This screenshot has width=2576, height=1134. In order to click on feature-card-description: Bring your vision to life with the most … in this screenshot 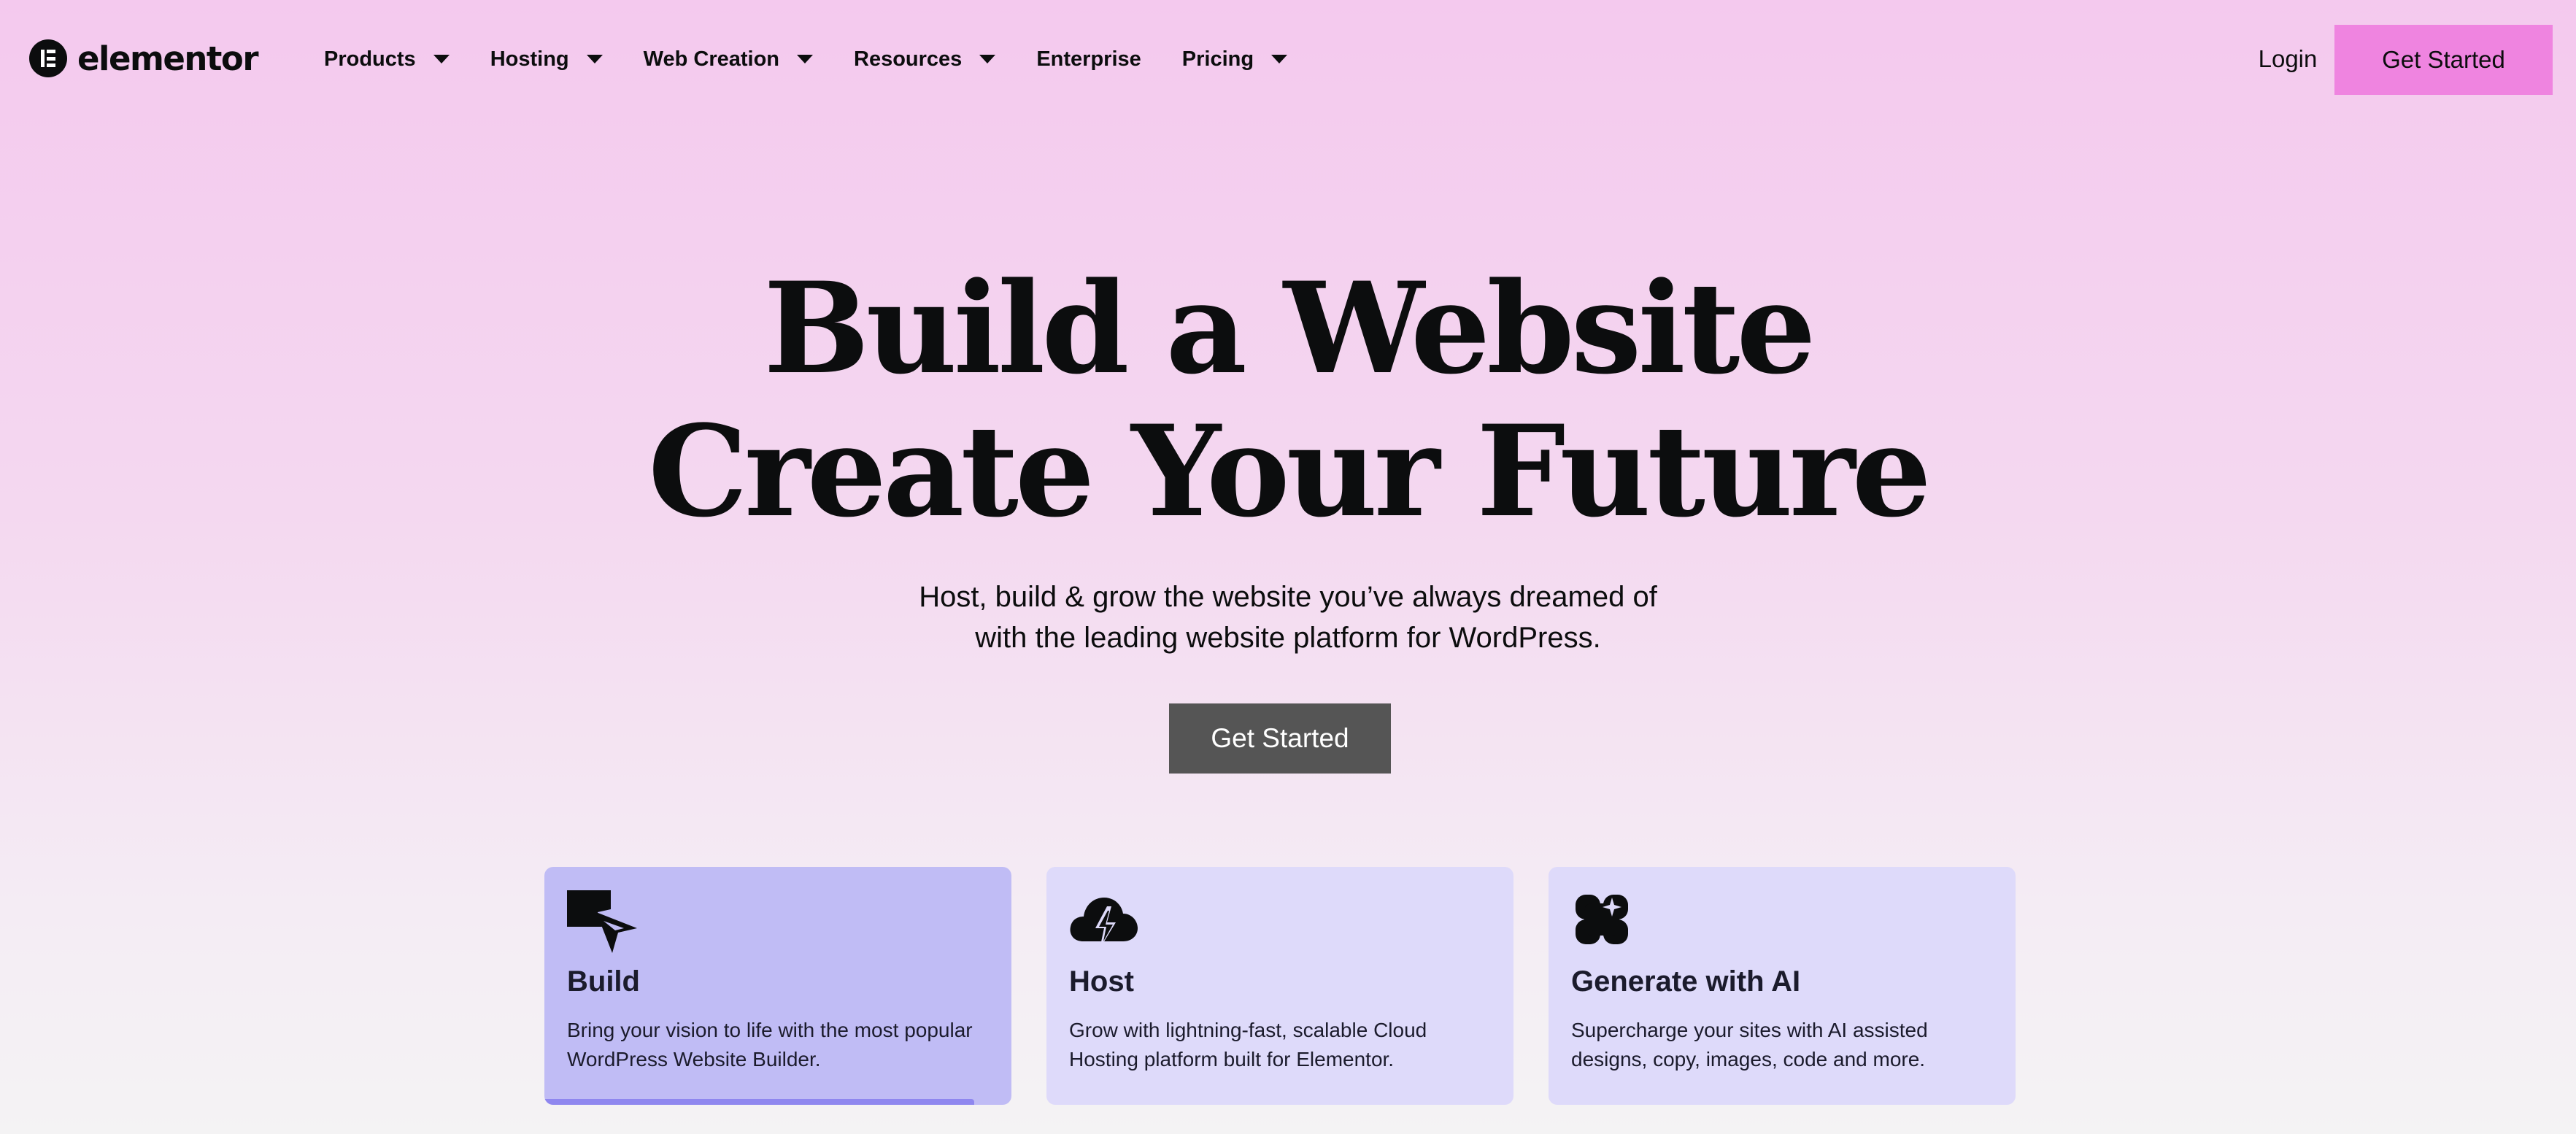, I will do `click(778, 1045)`.